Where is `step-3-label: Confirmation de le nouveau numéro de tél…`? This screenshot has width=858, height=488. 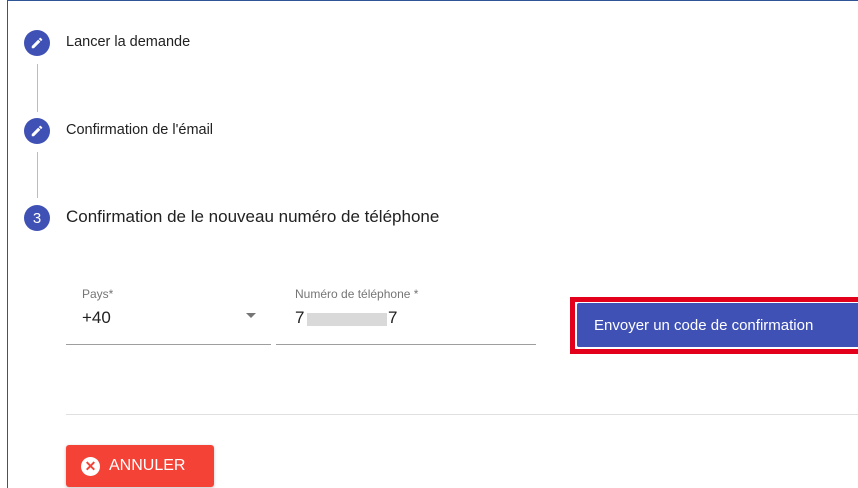
step-3-label: Confirmation de le nouveau numéro de tél… is located at coordinates (253, 216).